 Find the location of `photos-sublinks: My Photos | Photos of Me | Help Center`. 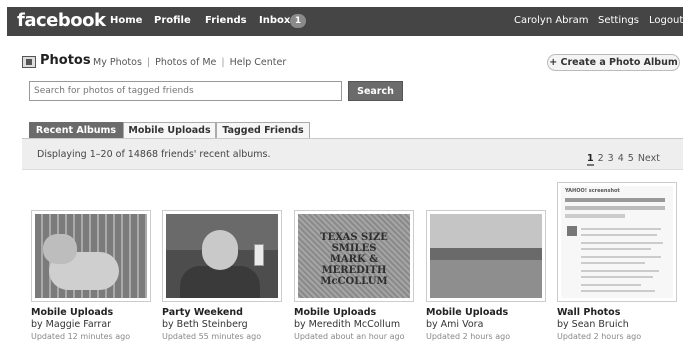

photos-sublinks: My Photos | Photos of Me | Help Center is located at coordinates (189, 62).